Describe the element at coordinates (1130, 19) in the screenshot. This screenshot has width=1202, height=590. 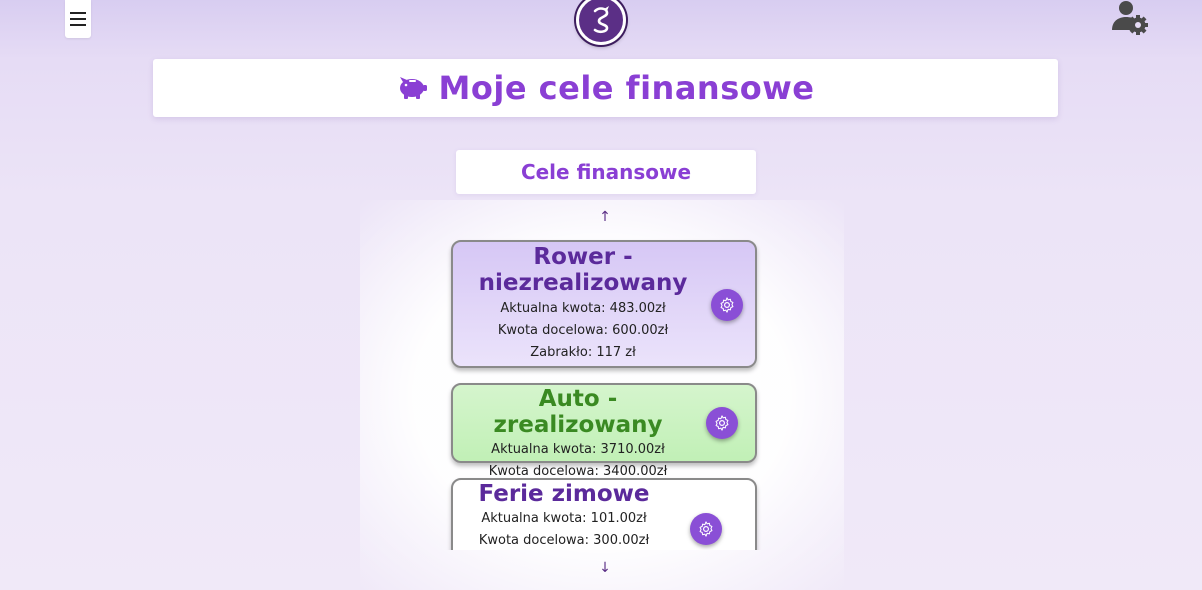
I see `user-gear-icon` at that location.